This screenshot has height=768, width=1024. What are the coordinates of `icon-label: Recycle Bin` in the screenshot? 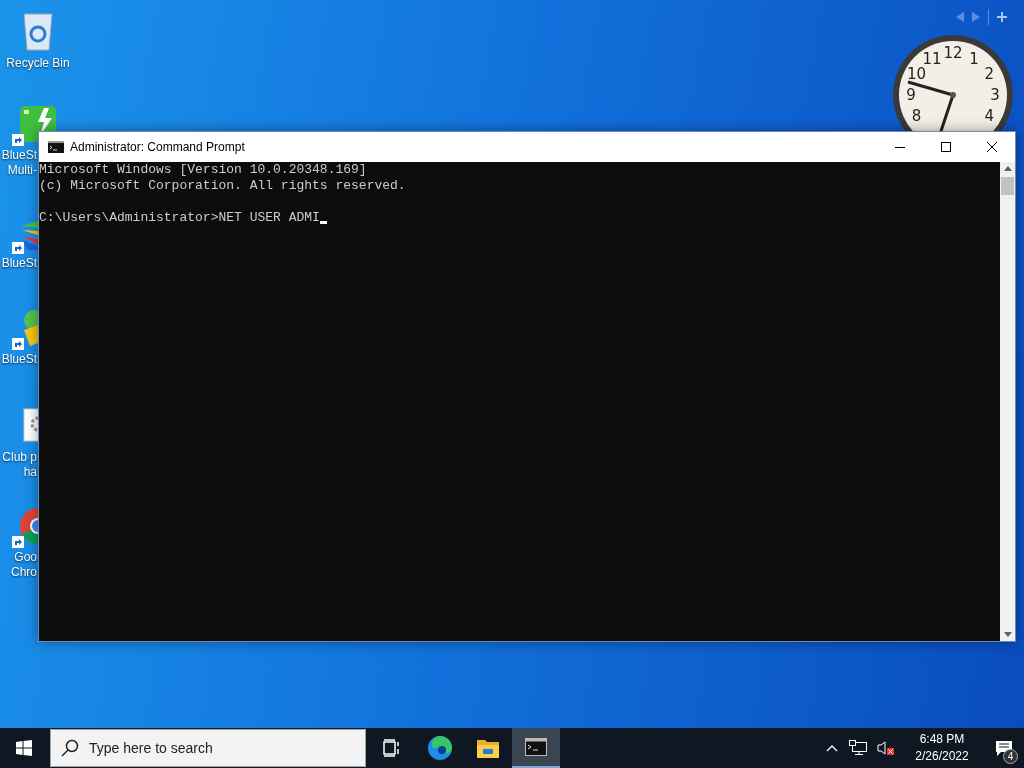 It's located at (38, 63).